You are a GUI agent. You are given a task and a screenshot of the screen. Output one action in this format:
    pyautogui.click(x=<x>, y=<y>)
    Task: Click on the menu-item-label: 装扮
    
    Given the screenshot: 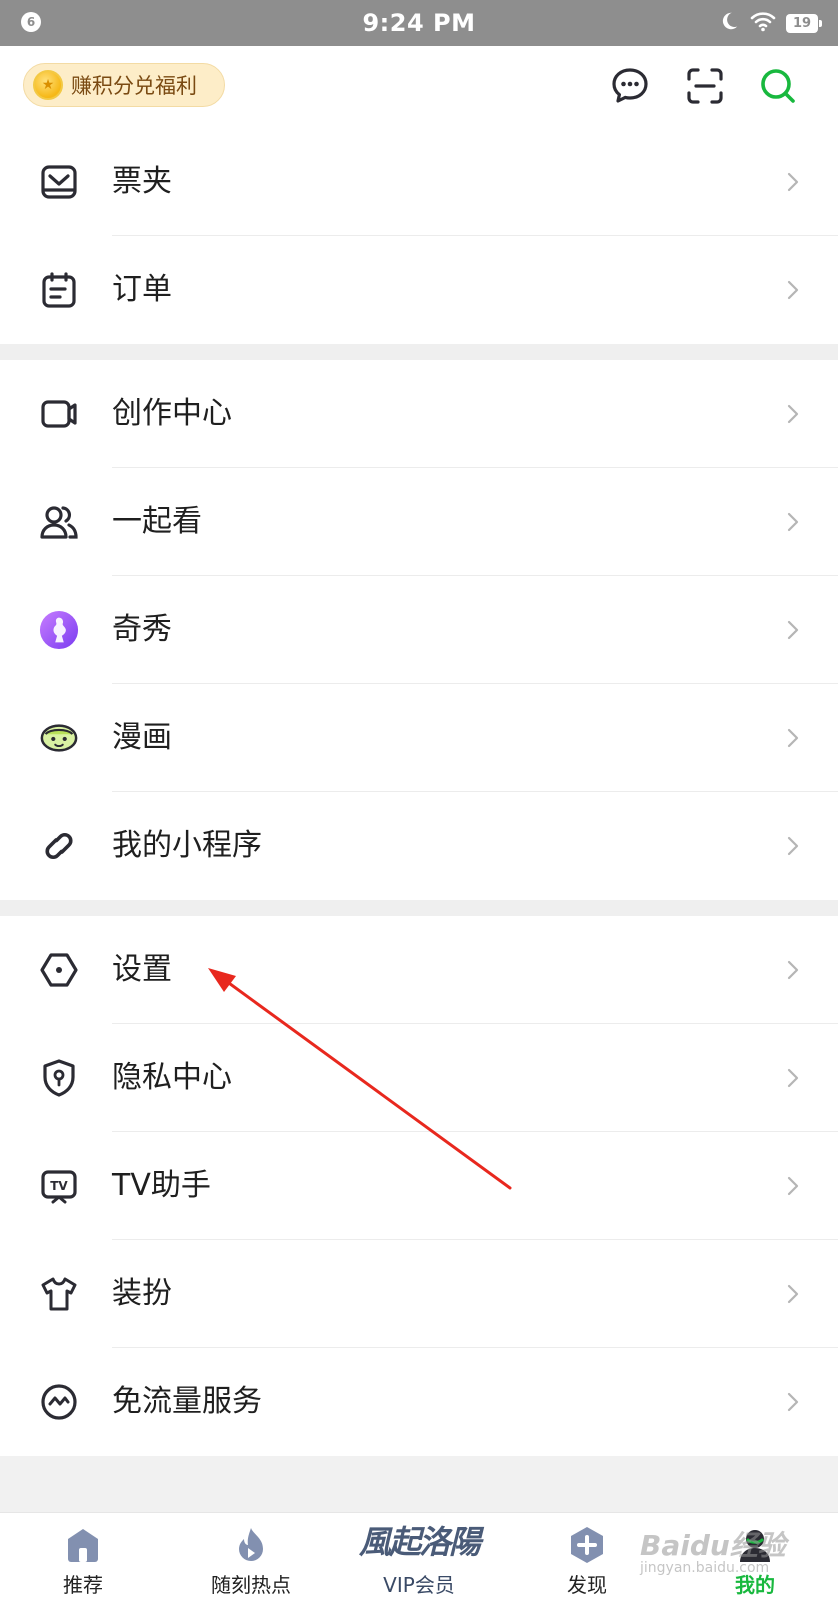 What is the action you would take?
    pyautogui.click(x=142, y=1293)
    